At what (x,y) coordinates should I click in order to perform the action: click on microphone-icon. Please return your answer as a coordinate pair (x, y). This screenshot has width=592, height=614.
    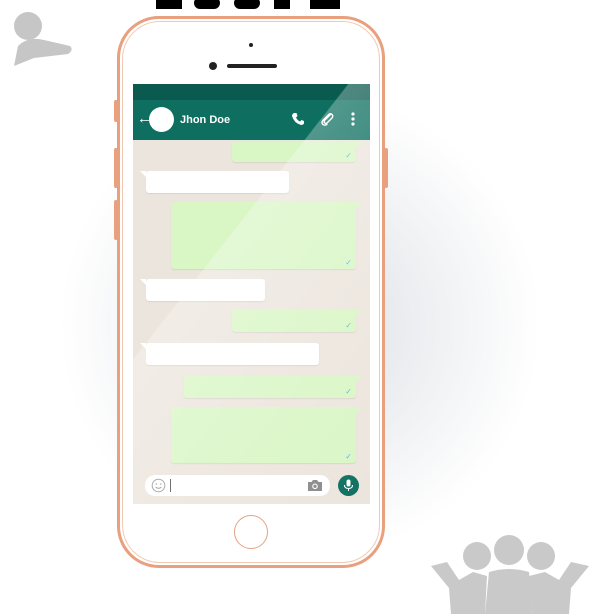
    Looking at the image, I should click on (348, 485).